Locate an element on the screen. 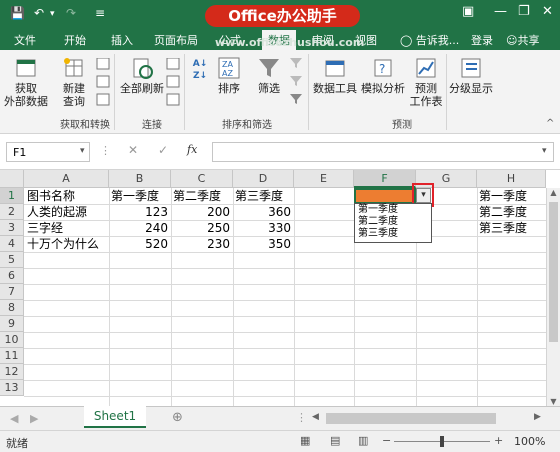 This screenshot has width=560, height=452. tab-page-layout: 页面布局 is located at coordinates (176, 40).